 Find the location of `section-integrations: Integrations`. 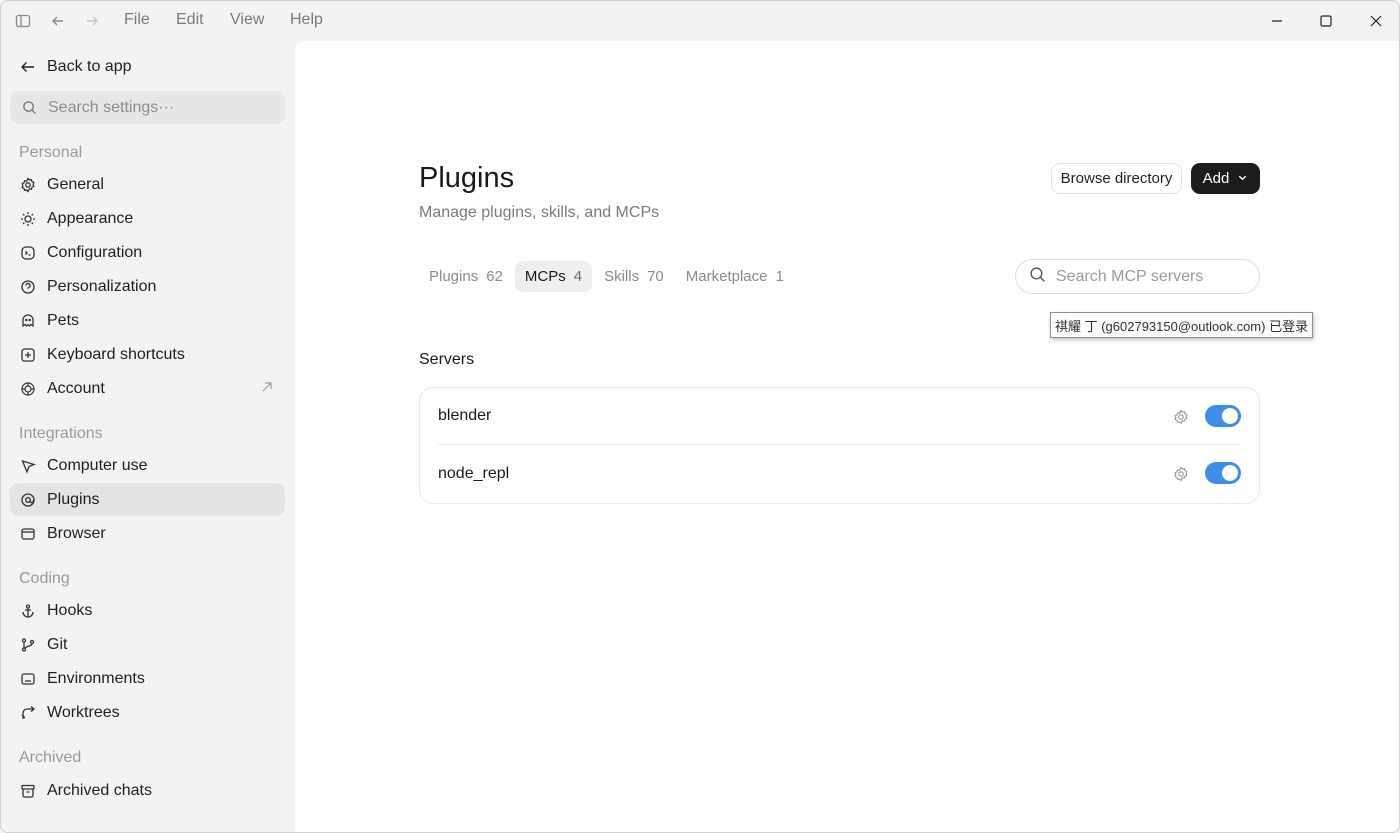

section-integrations: Integrations is located at coordinates (61, 433).